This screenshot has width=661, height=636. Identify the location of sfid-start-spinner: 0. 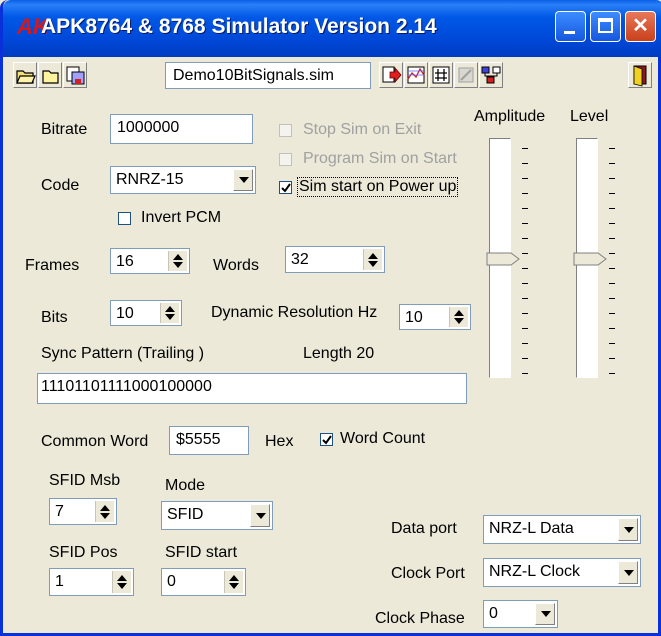
(203, 582).